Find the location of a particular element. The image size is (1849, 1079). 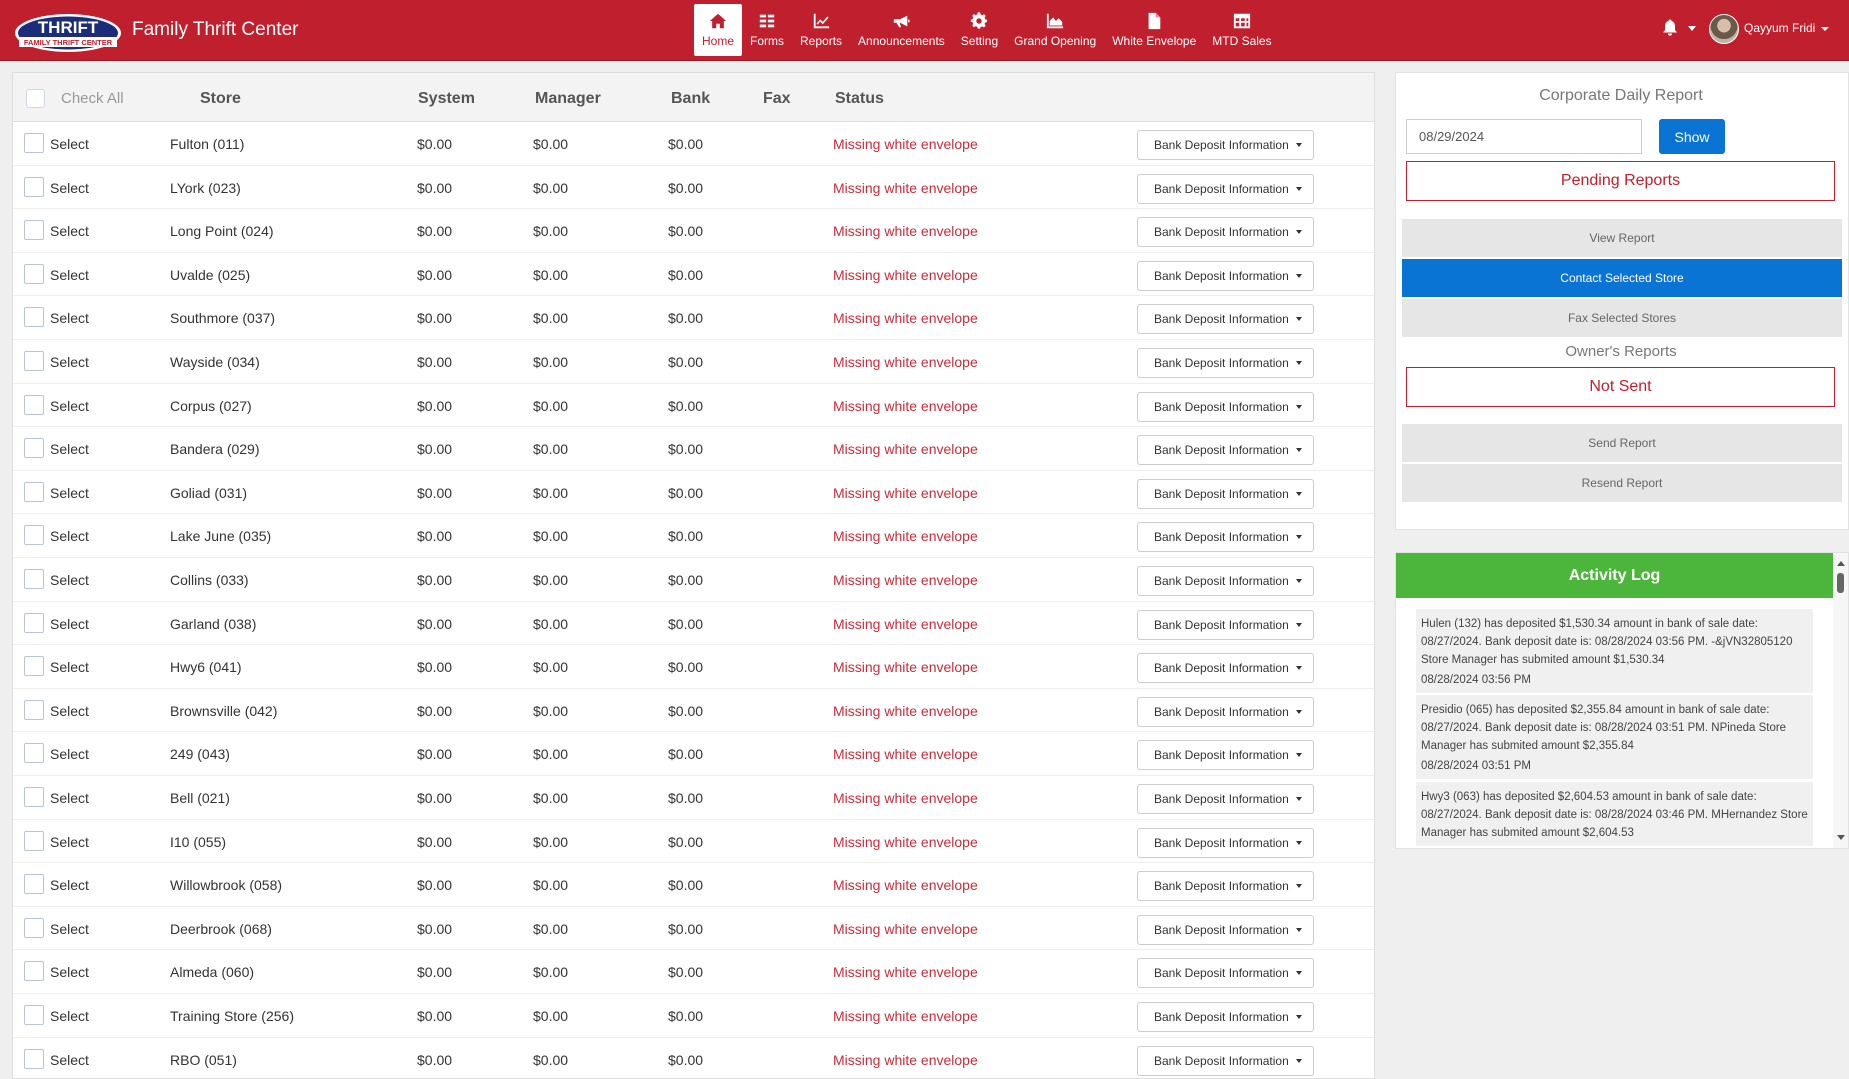

header-status: Status is located at coordinates (859, 98).